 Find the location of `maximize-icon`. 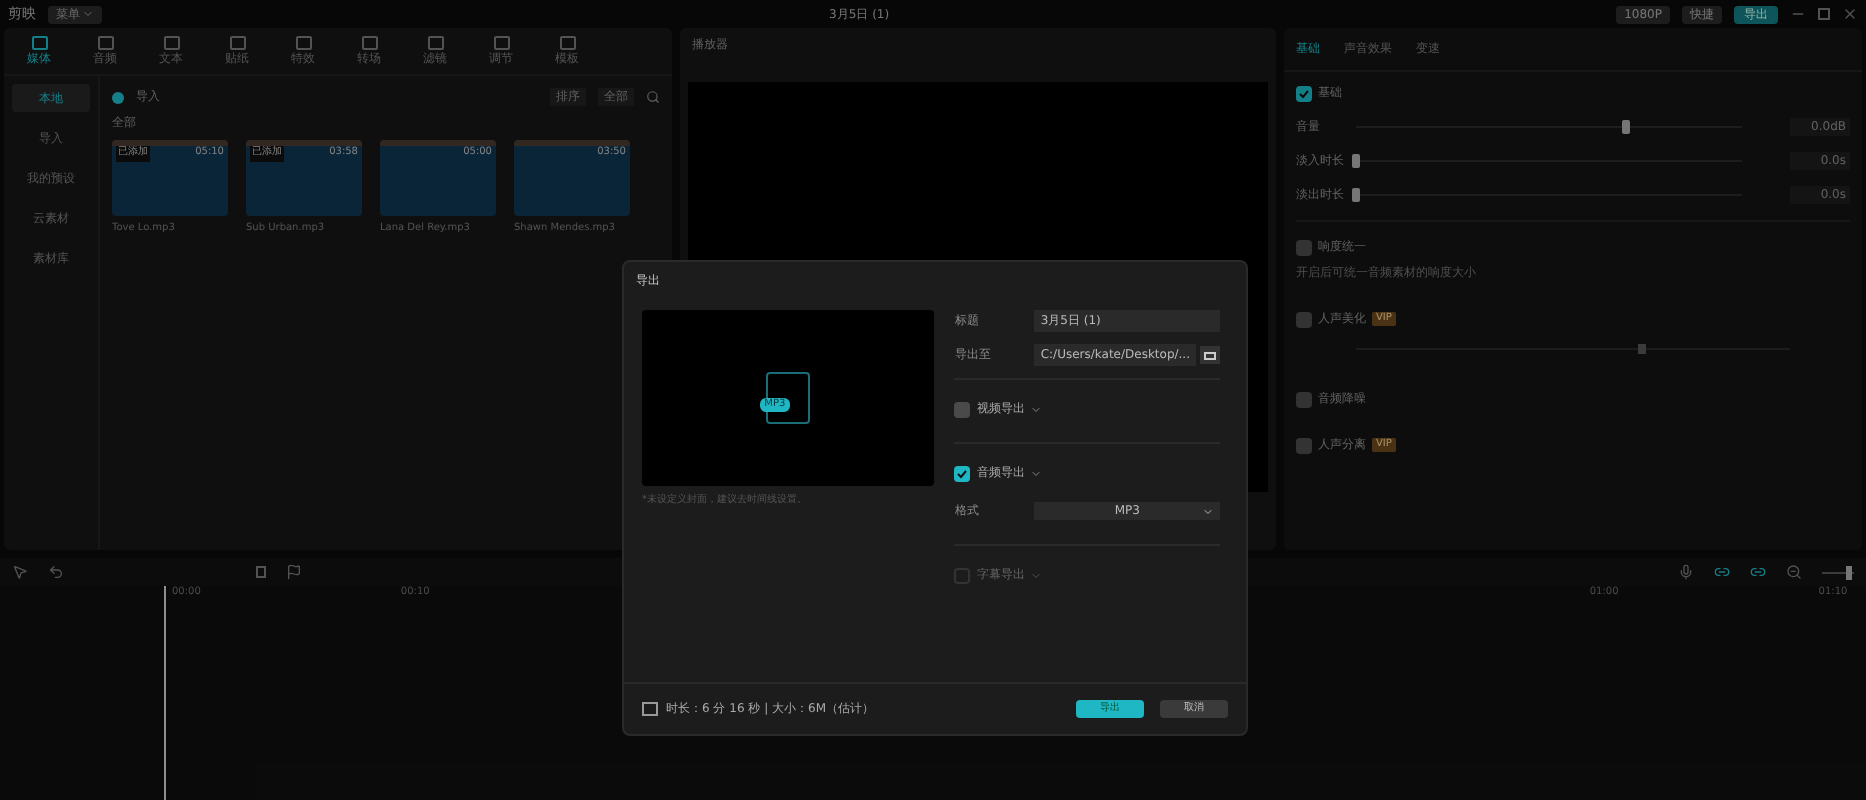

maximize-icon is located at coordinates (1824, 14).